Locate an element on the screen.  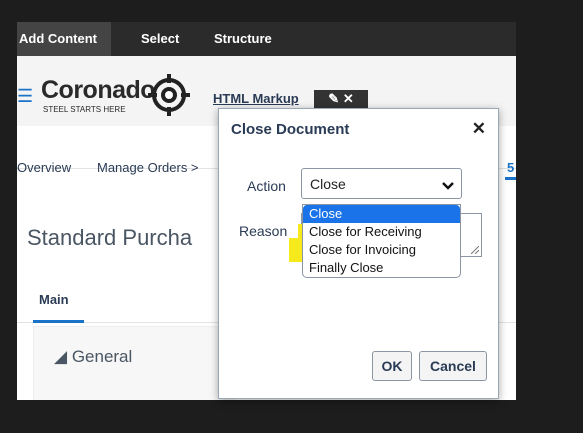
reason-label: Reason is located at coordinates (263, 231).